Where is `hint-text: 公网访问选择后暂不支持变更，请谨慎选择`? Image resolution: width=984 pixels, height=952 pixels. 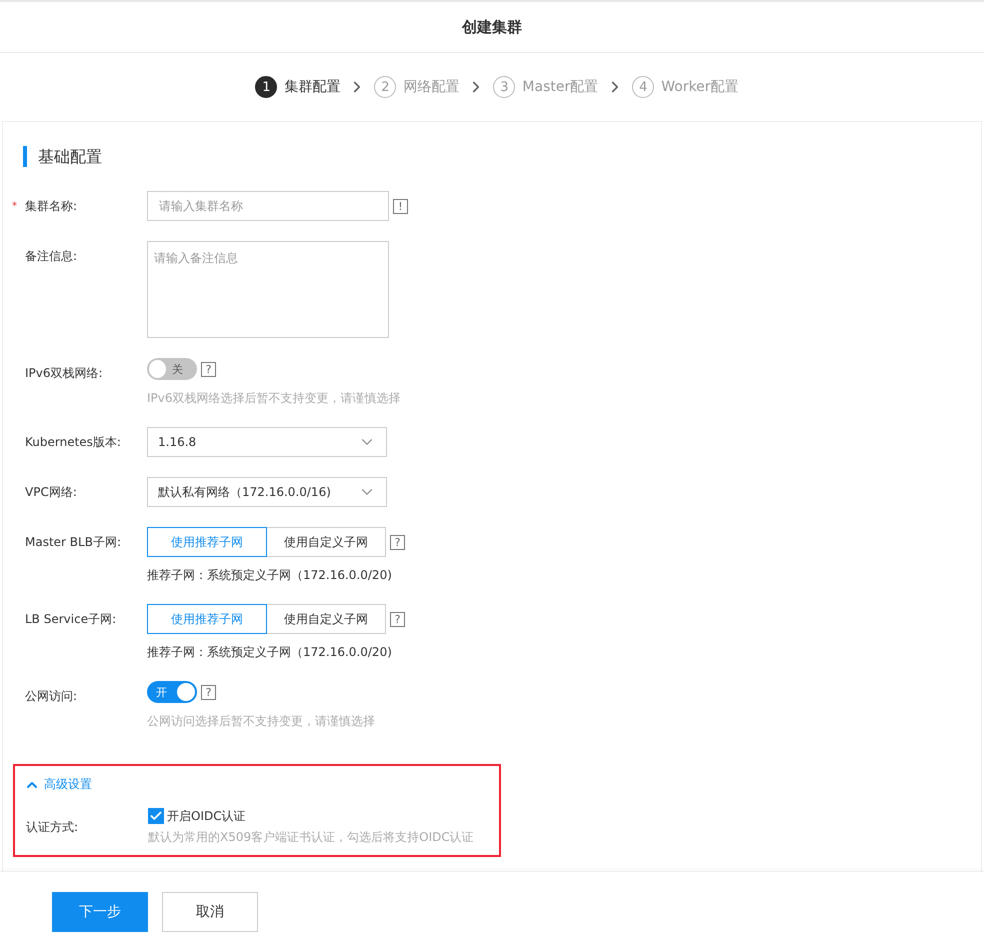 hint-text: 公网访问选择后暂不支持变更，请谨慎选择 is located at coordinates (261, 721).